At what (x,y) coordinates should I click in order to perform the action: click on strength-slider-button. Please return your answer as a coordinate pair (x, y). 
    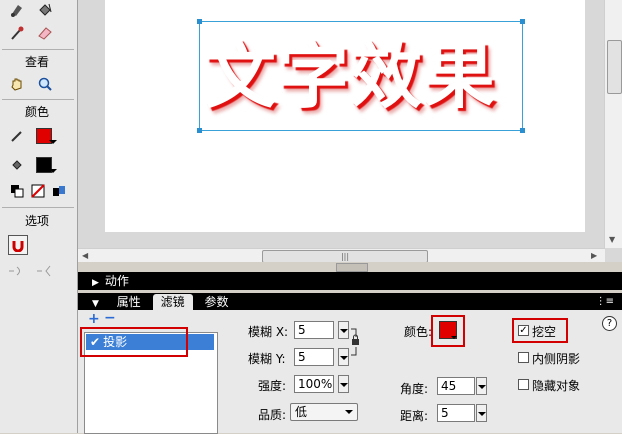
    Looking at the image, I should click on (343, 384).